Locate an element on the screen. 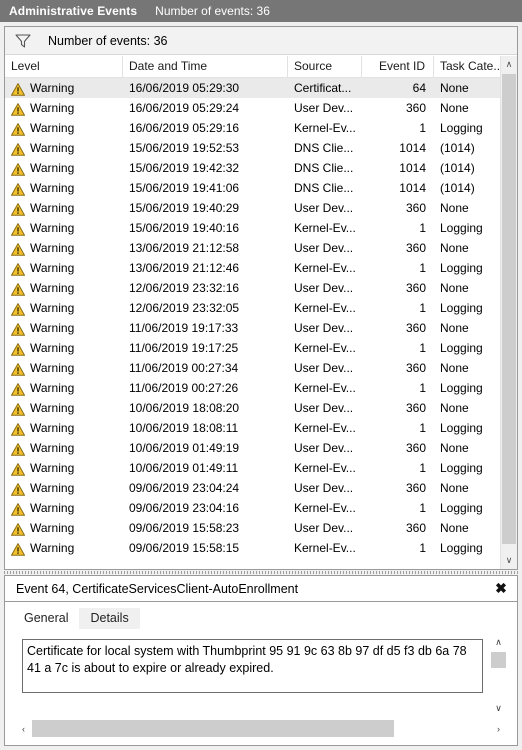 This screenshot has height=750, width=522. cell-date-and-time: 13/06/2019 21:12:46 is located at coordinates (184, 268).